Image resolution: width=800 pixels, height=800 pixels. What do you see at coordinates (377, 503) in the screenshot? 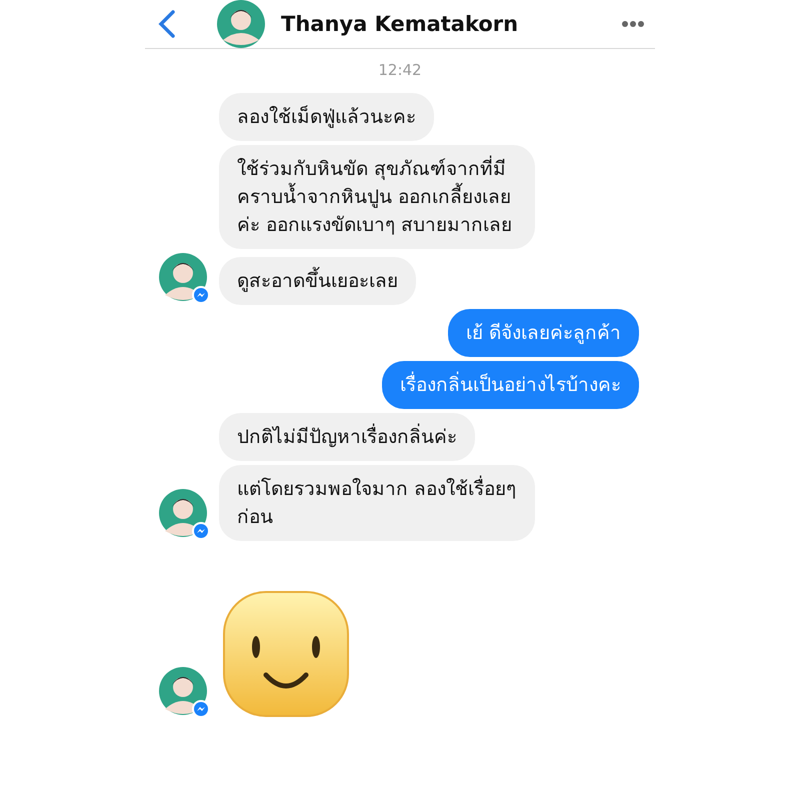
I see `message-bubble: แต่โดยรวมพอใจมาก ลองใช้เรื่อยๆก่อน` at bounding box center [377, 503].